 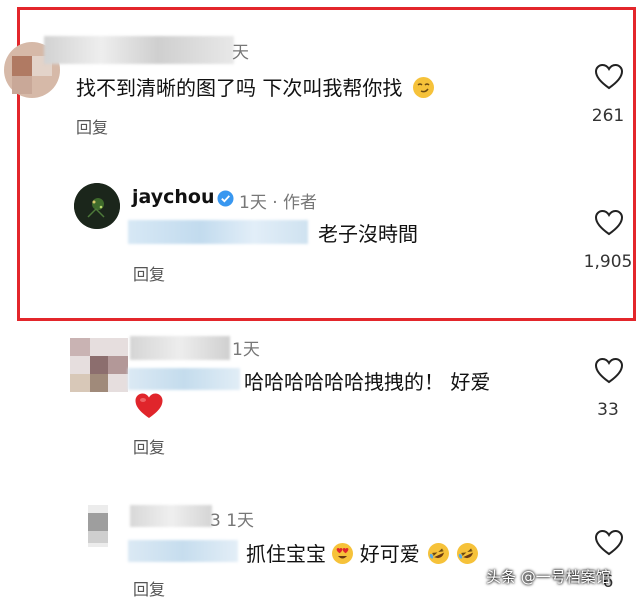 I want to click on red-heart-emoji, so click(x=149, y=405).